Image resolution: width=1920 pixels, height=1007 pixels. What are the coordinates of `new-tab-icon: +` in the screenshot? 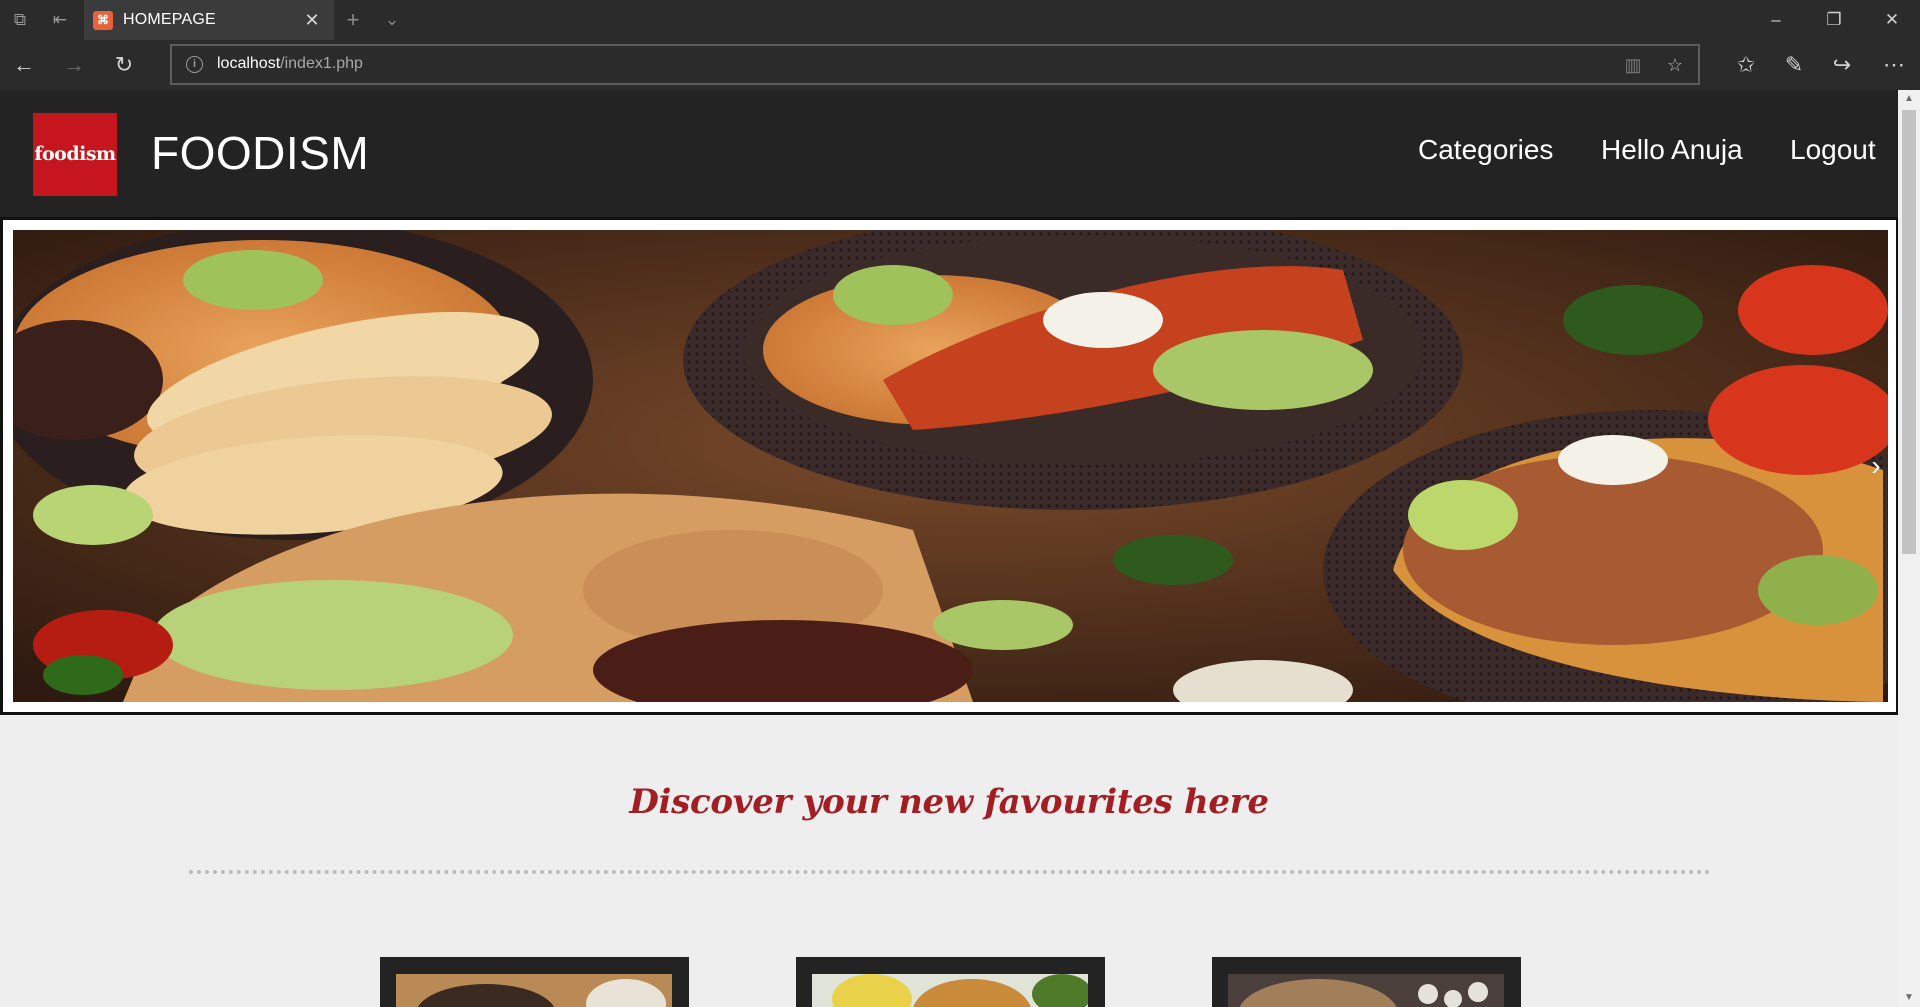 It's located at (353, 20).